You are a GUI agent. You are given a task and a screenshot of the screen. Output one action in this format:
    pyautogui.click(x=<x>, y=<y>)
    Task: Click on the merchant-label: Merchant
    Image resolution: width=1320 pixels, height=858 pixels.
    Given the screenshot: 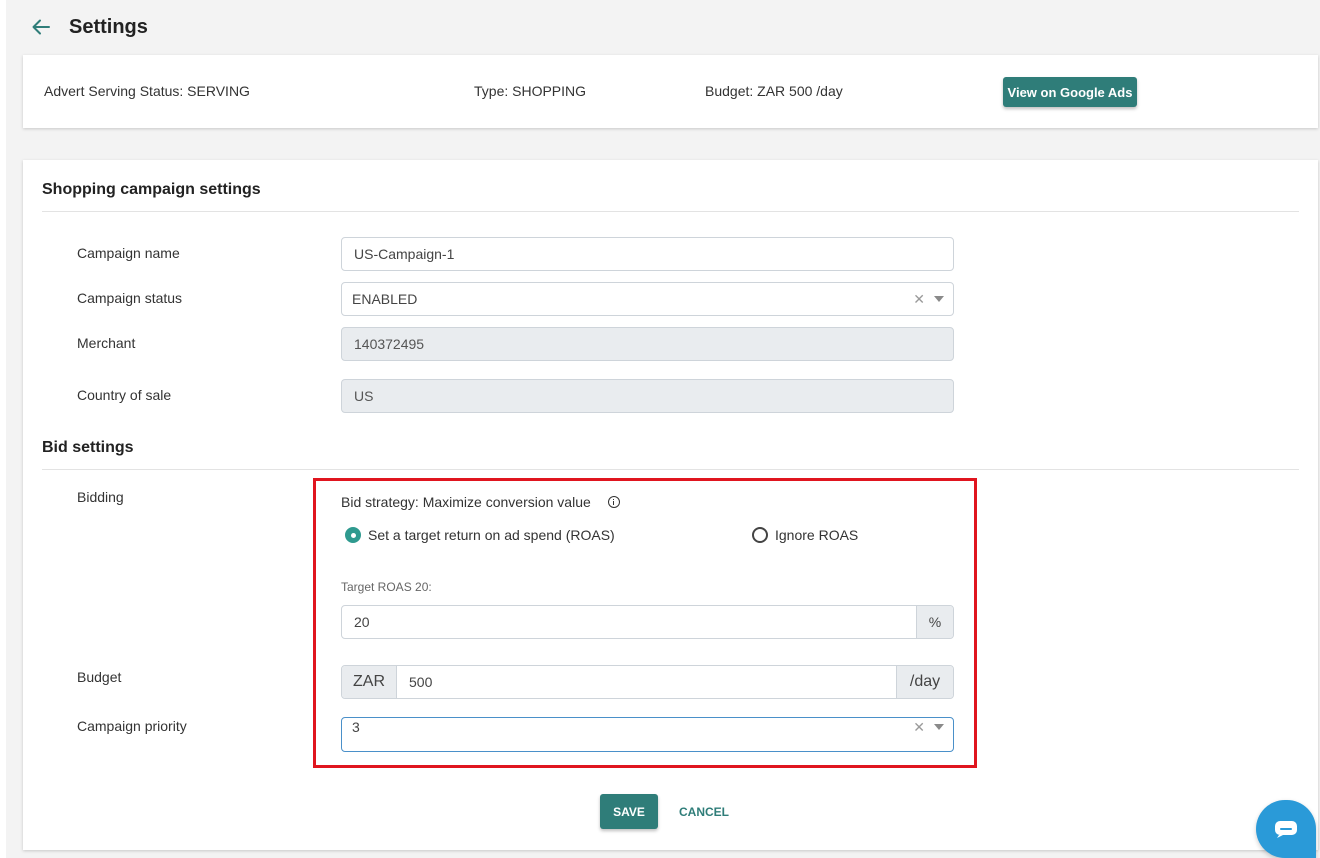 What is the action you would take?
    pyautogui.click(x=106, y=343)
    